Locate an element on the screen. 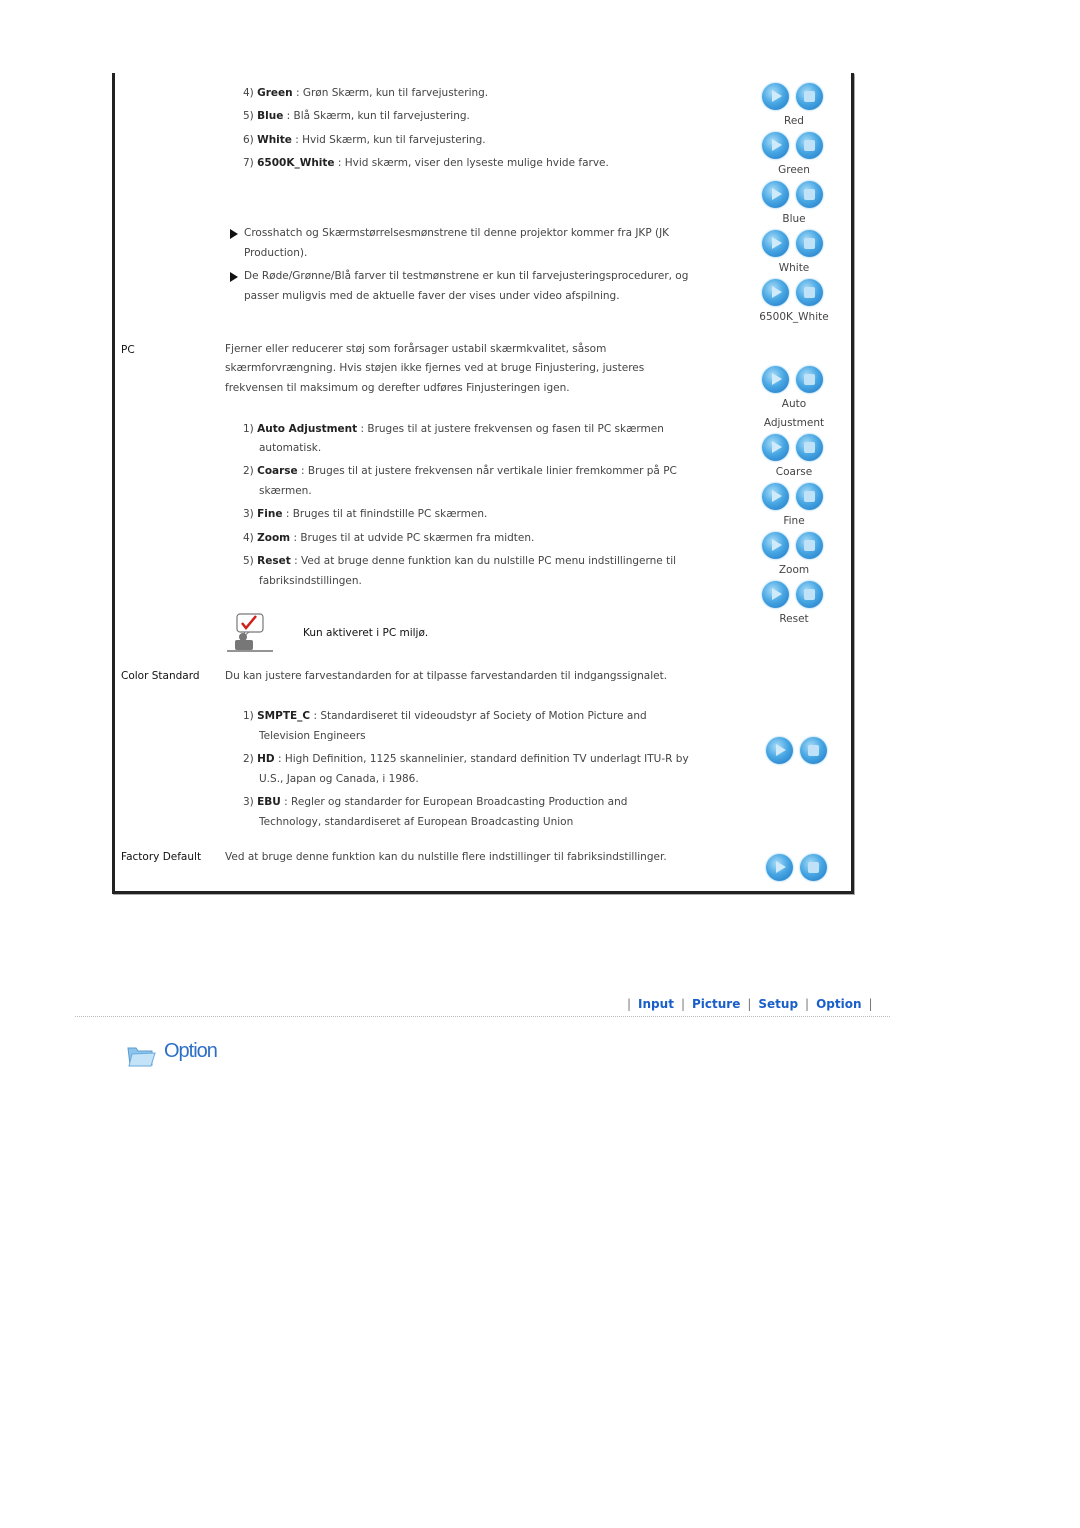  section-label-pc: PC is located at coordinates (128, 350).